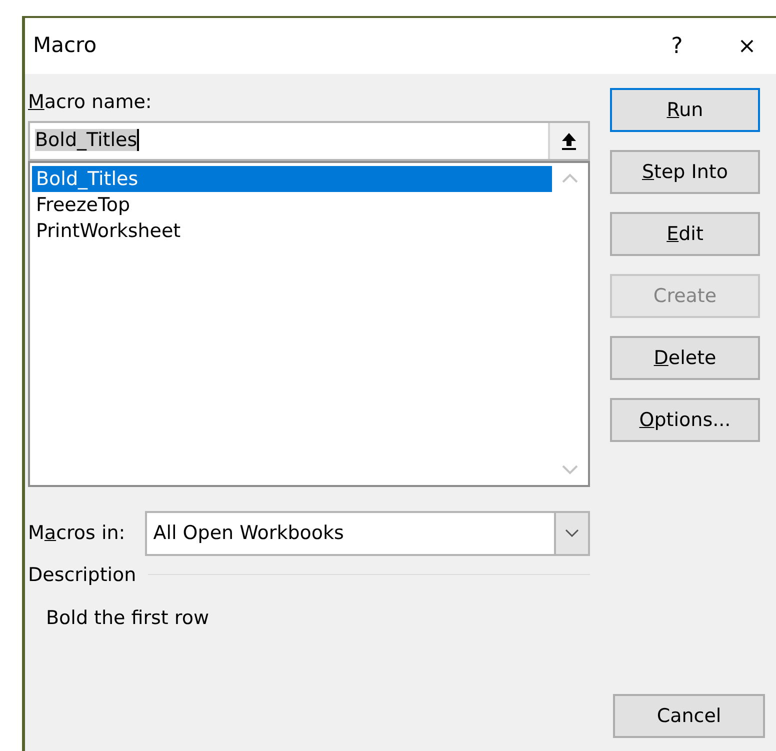  I want to click on list-item: FreezeTop, so click(292, 205).